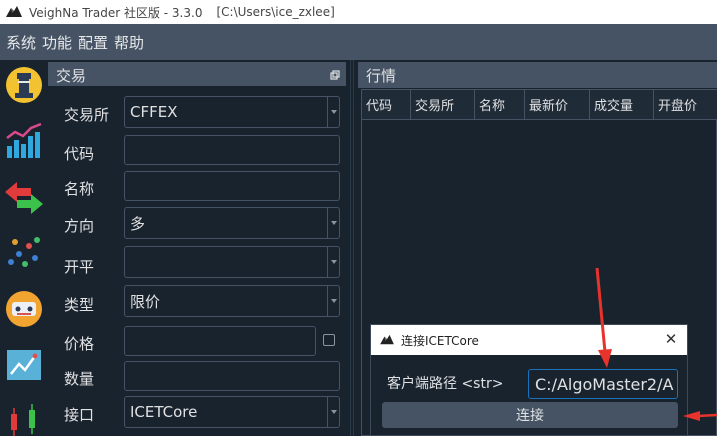  What do you see at coordinates (93, 42) in the screenshot?
I see `menu-config: 配置` at bounding box center [93, 42].